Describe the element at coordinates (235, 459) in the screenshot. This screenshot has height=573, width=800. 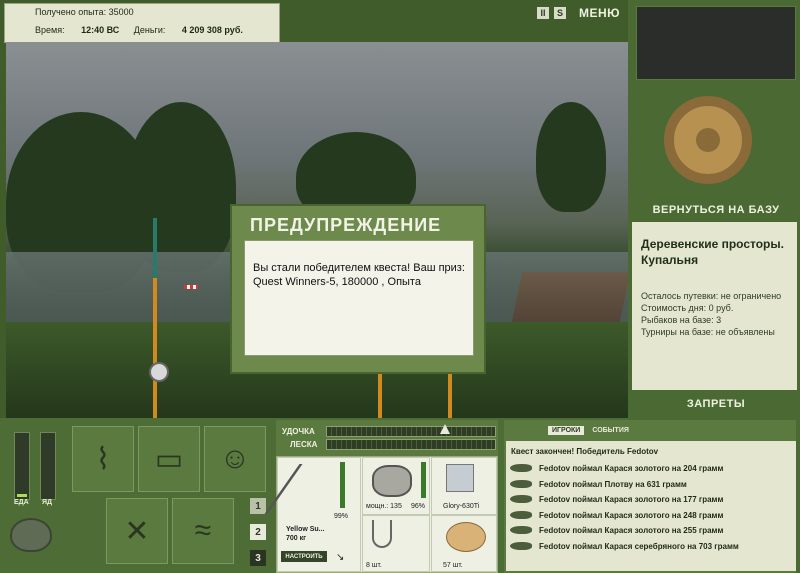
I see `fisherman-icon: ☺` at that location.